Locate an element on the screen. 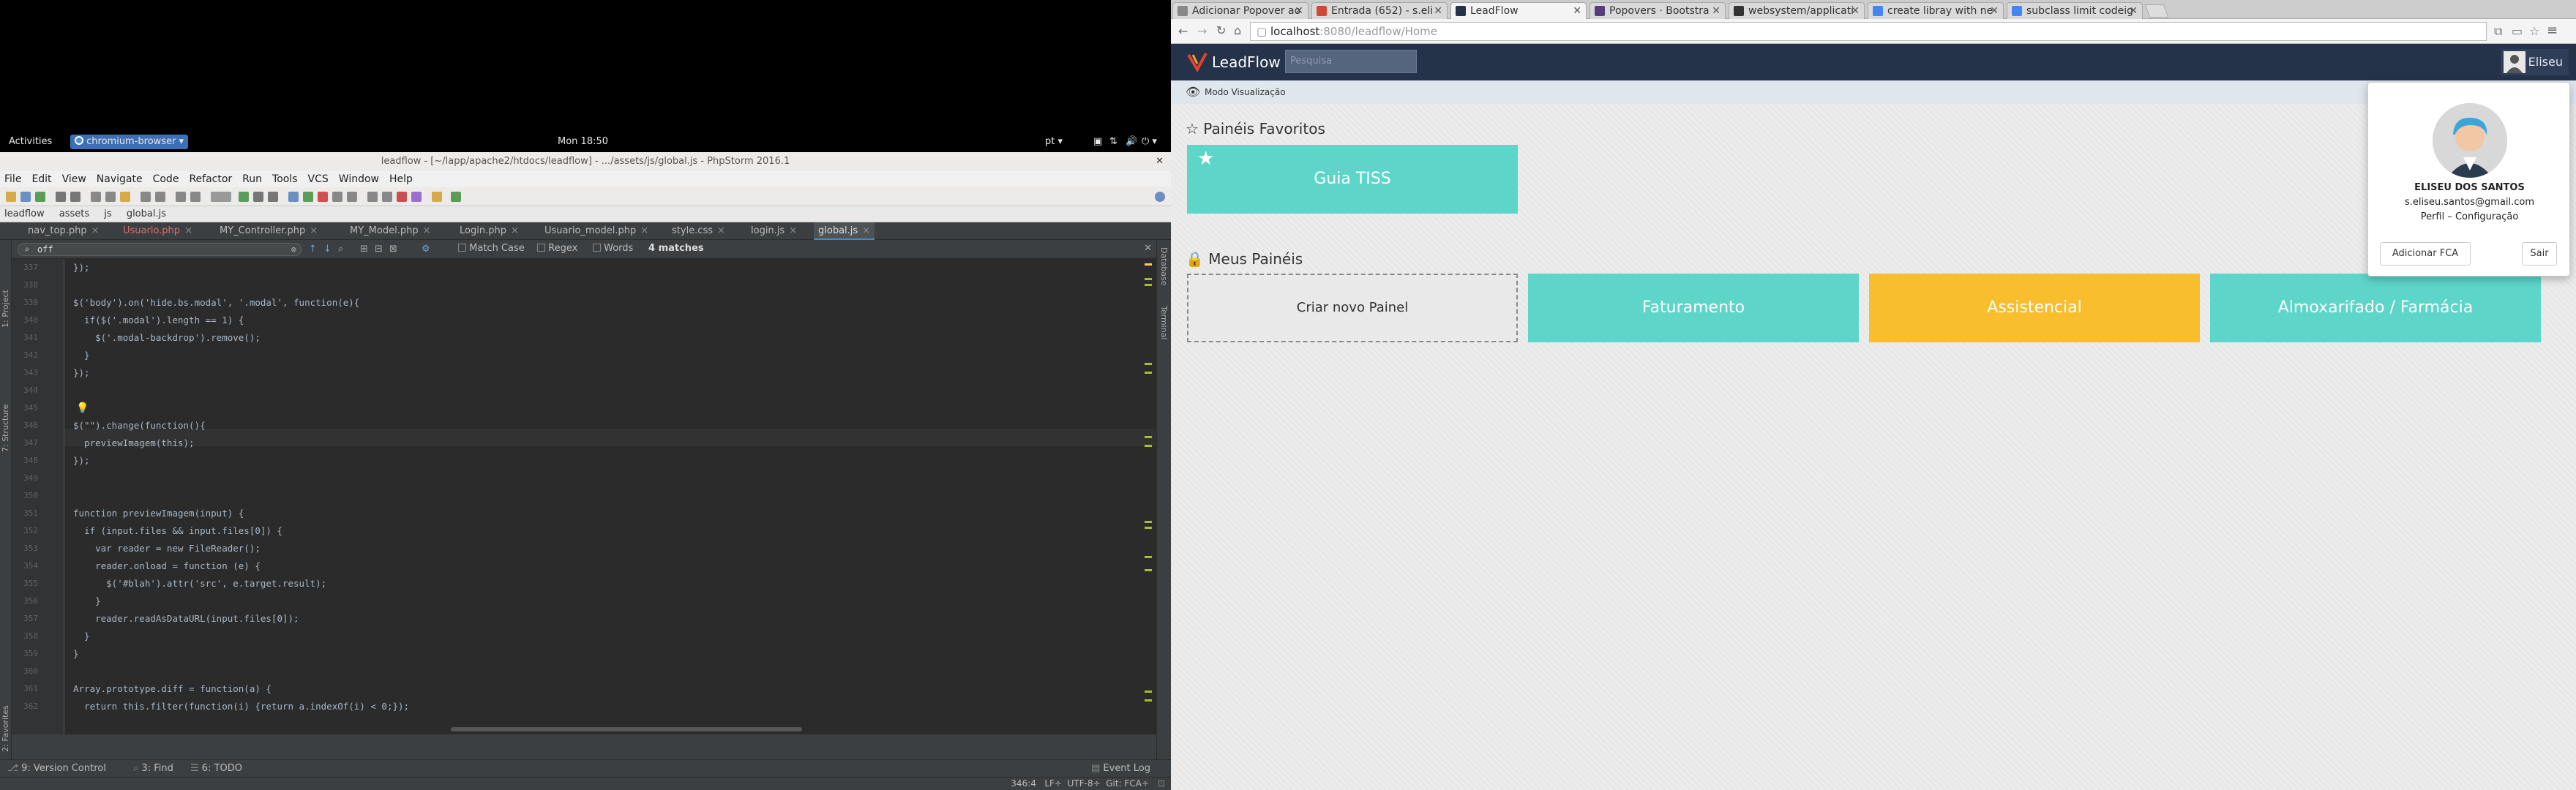 Image resolution: width=2576 pixels, height=790 pixels. power-menu: ⏻ ▾ is located at coordinates (1149, 142).